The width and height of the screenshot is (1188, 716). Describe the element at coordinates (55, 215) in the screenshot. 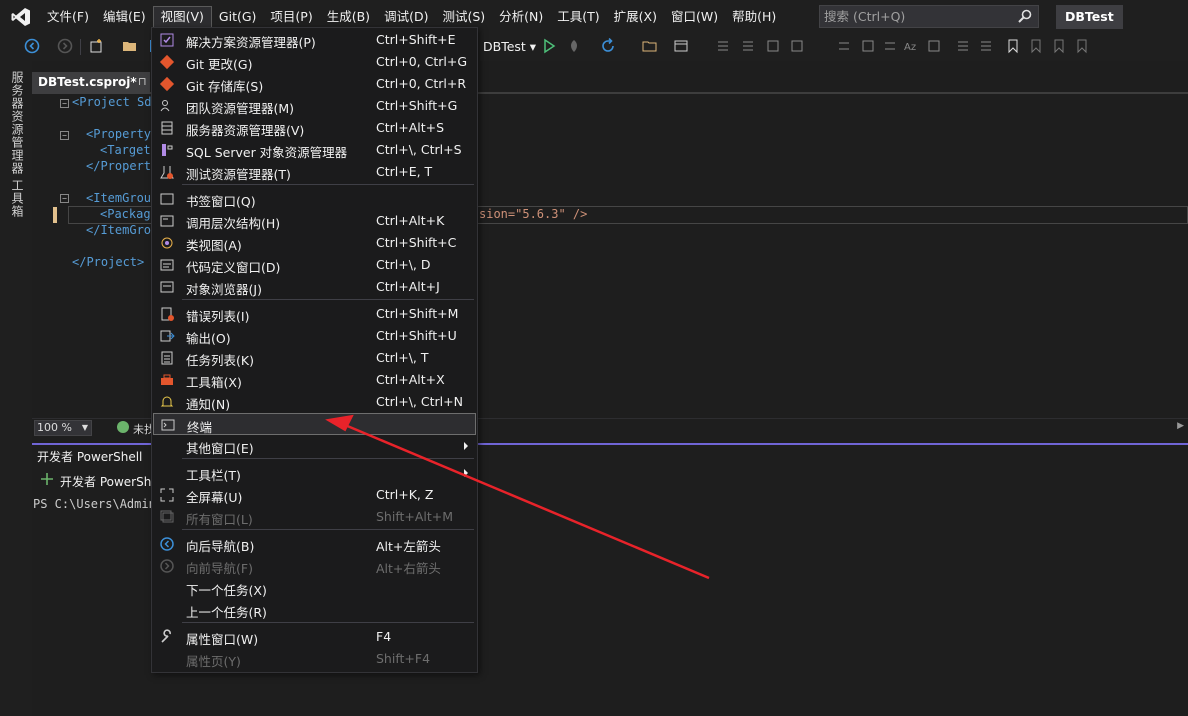

I see `unsaved-change-marker` at that location.